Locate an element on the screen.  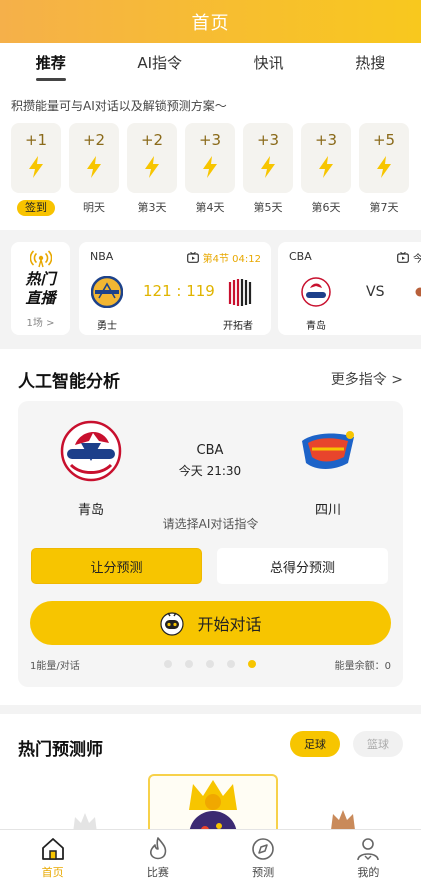
nav-predictions: 预测 is located at coordinates (263, 856).